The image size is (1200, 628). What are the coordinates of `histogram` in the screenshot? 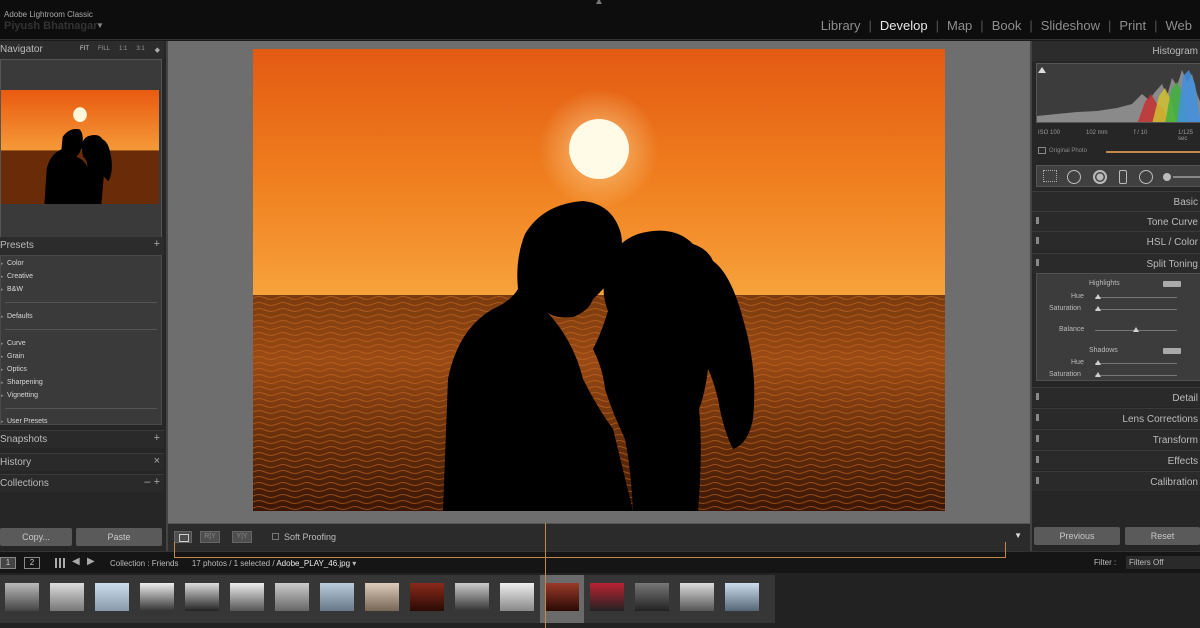 It's located at (1118, 93).